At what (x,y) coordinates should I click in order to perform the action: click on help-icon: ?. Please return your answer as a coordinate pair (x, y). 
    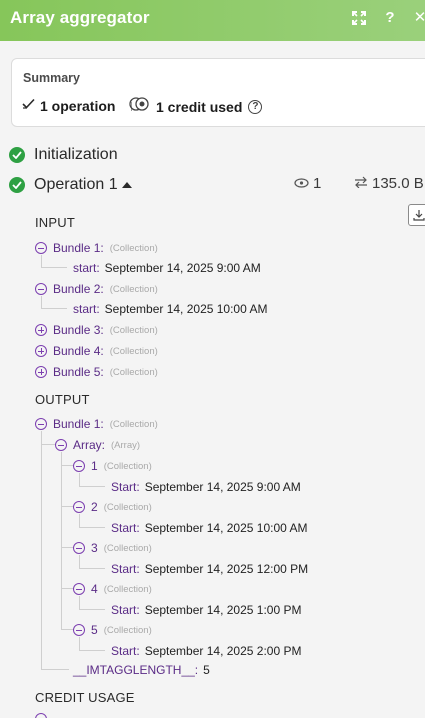
    Looking at the image, I should click on (390, 18).